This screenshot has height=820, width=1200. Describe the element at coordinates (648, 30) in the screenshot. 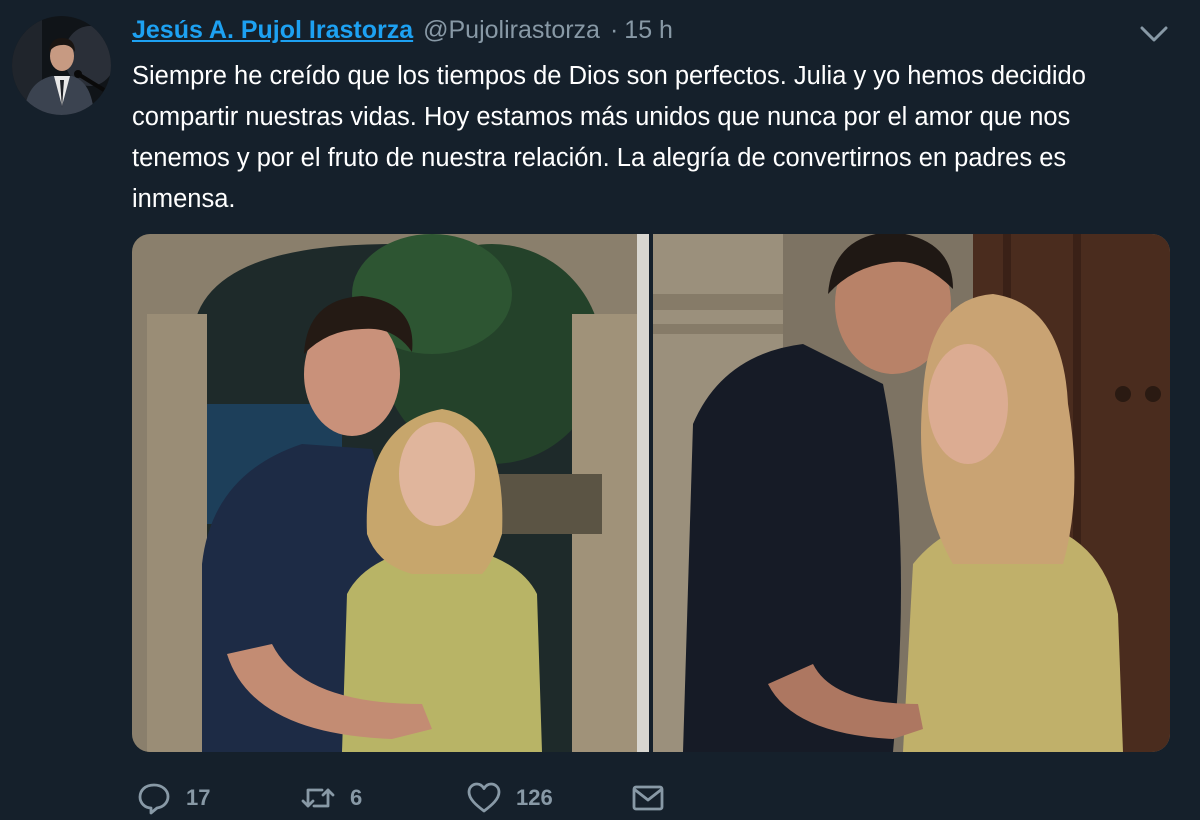

I see `timestamp-link: 15 h` at that location.